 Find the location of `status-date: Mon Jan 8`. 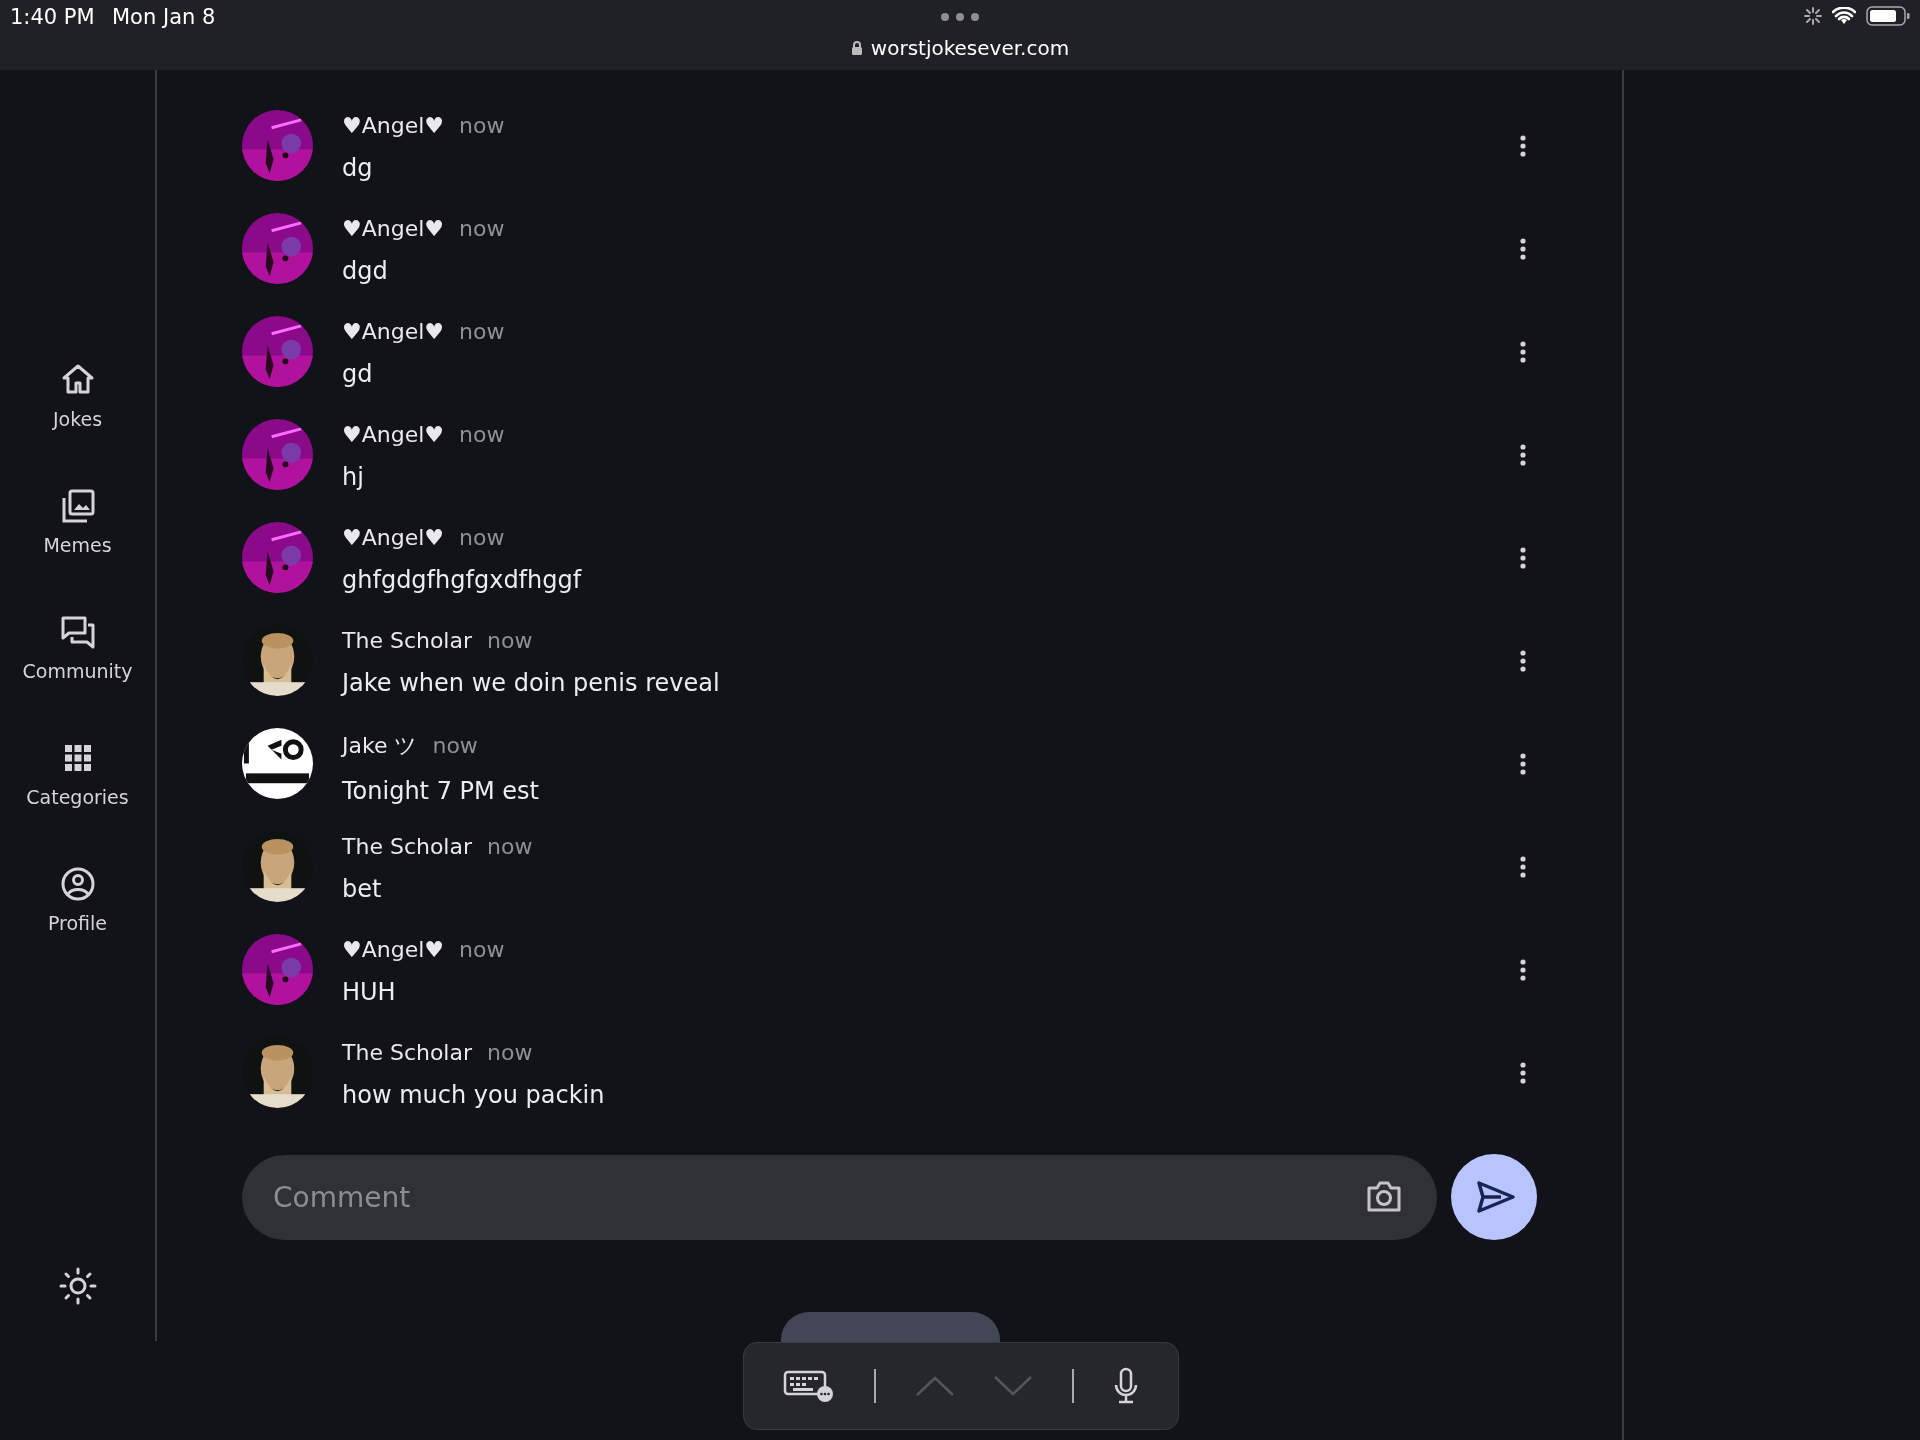

status-date: Mon Jan 8 is located at coordinates (164, 17).